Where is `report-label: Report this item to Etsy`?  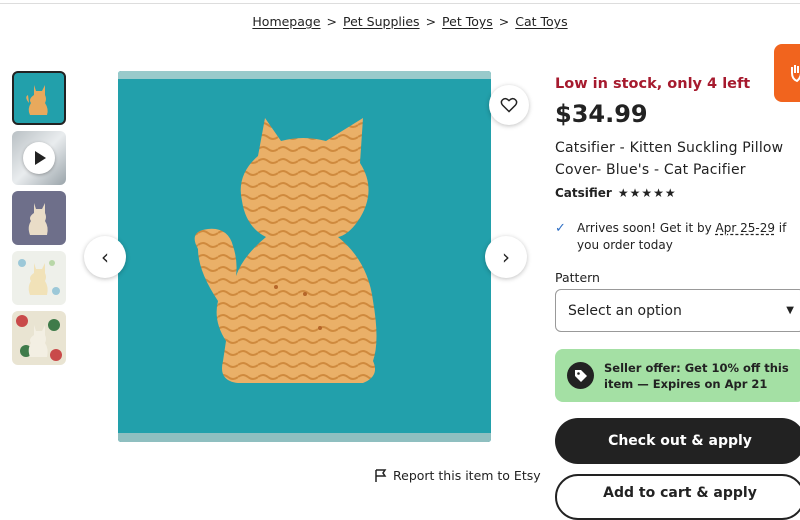
report-label: Report this item to Etsy is located at coordinates (467, 475).